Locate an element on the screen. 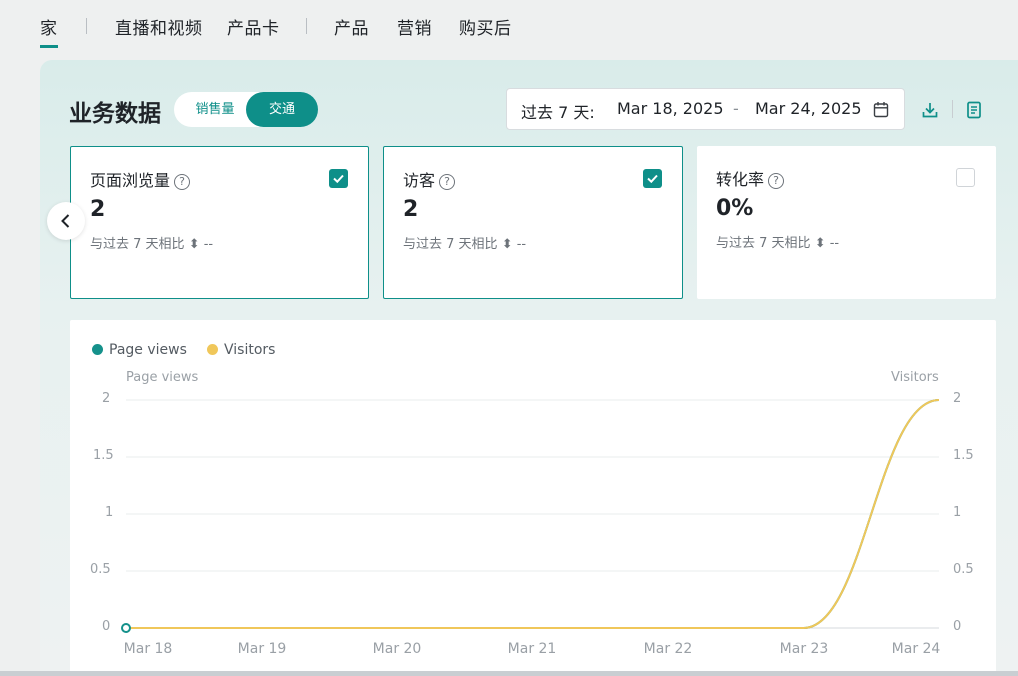 The height and width of the screenshot is (676, 1018). chevron-left-icon is located at coordinates (65, 221).